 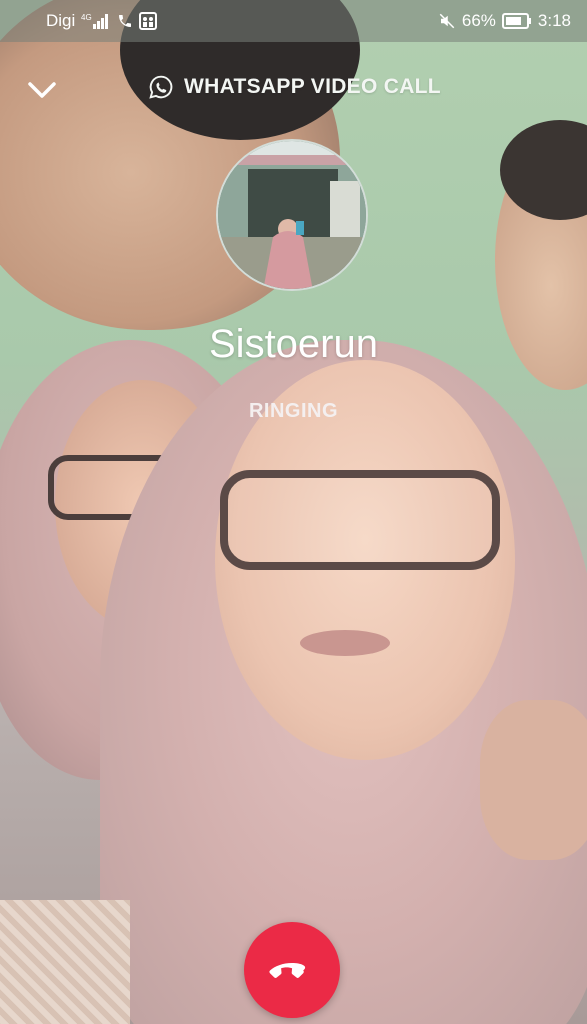 I want to click on collapse-button, so click(x=44, y=90).